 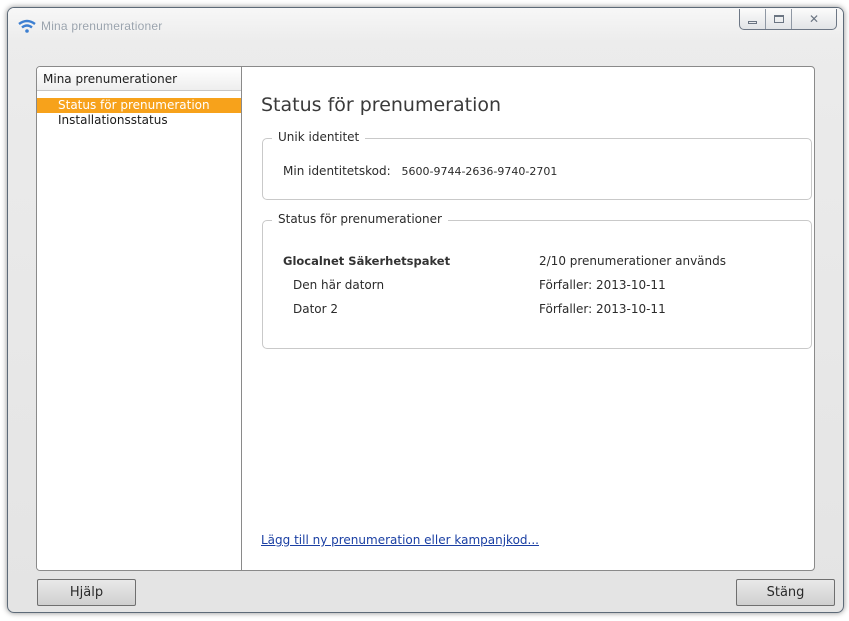 I want to click on app-logo-icon, so click(x=27, y=26).